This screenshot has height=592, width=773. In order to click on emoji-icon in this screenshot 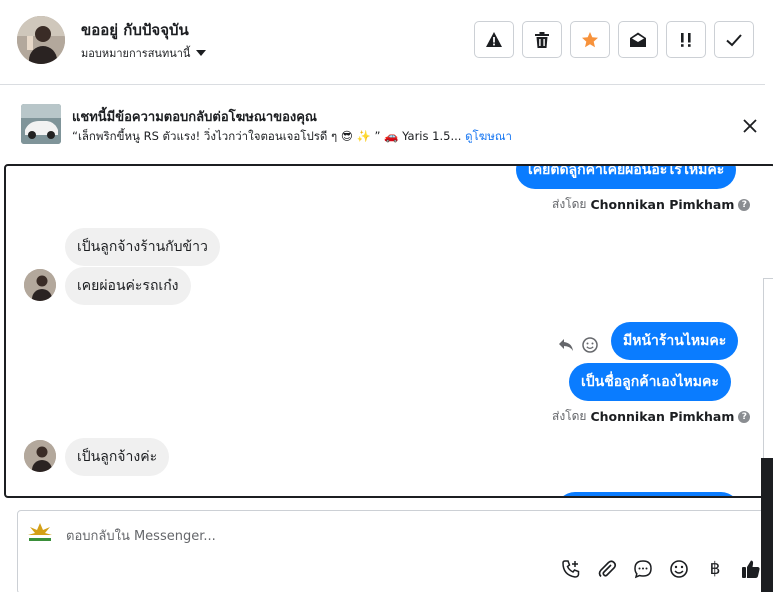, I will do `click(679, 569)`.